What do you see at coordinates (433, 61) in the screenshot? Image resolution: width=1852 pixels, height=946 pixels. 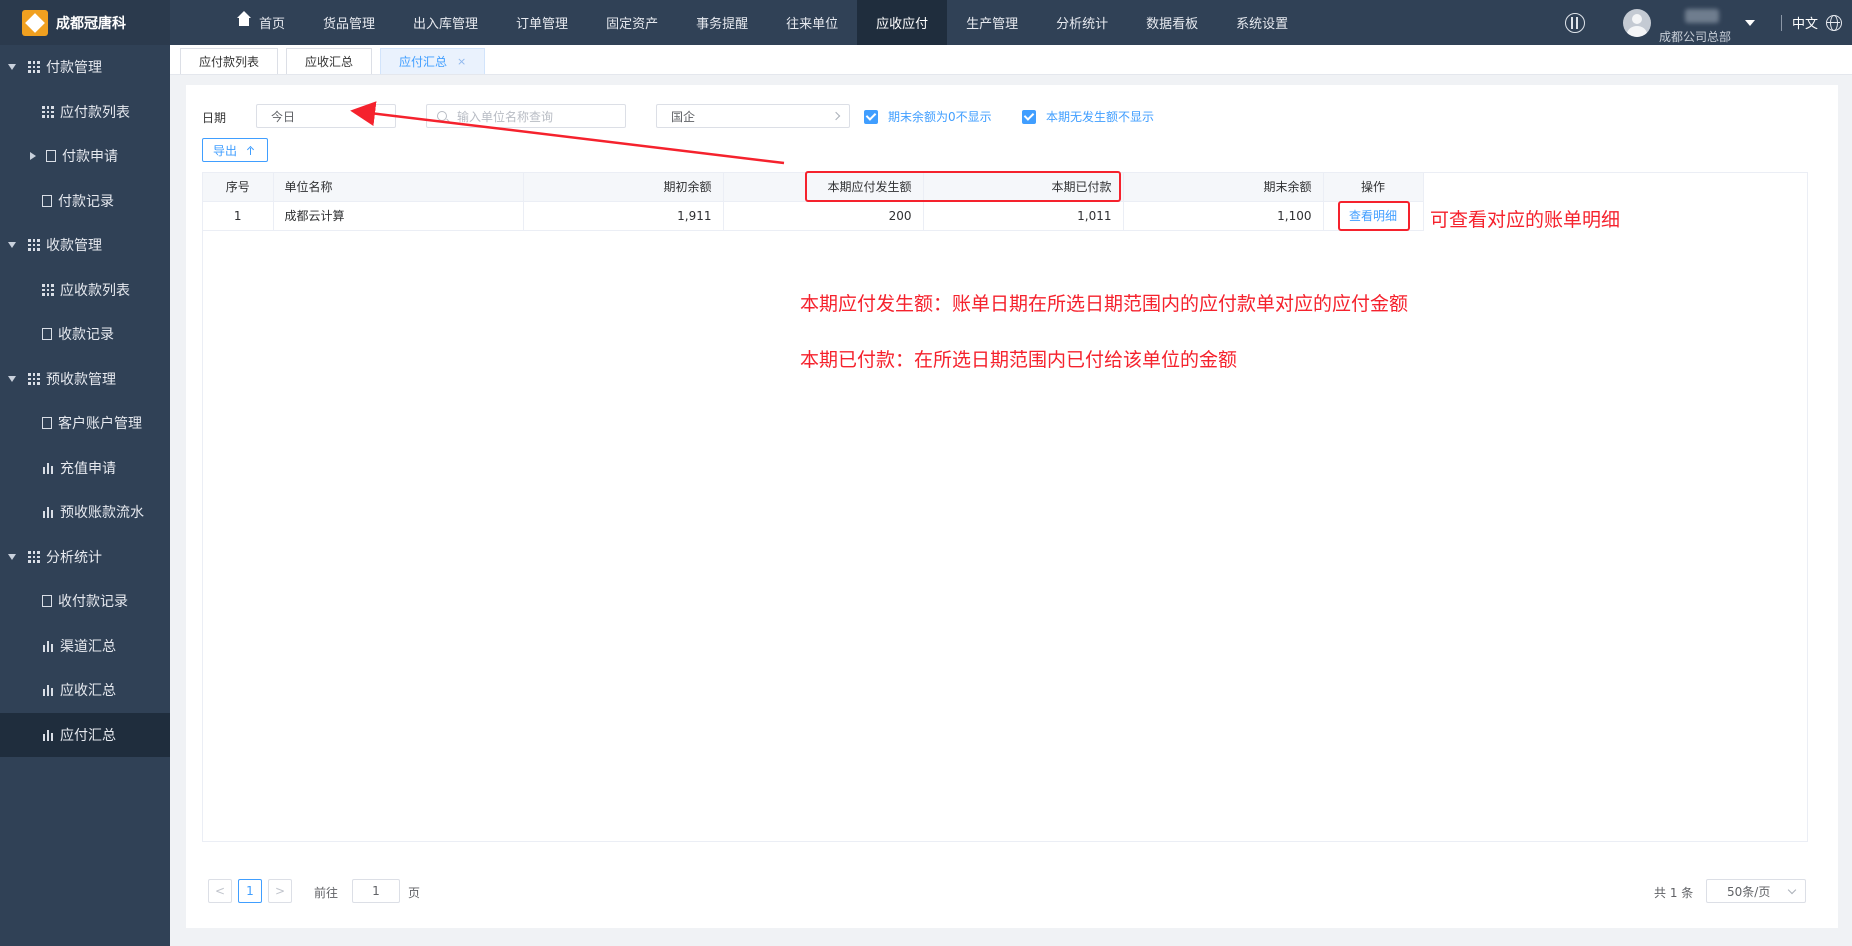 I see `tab-payable-summary: 应付汇总 ×` at bounding box center [433, 61].